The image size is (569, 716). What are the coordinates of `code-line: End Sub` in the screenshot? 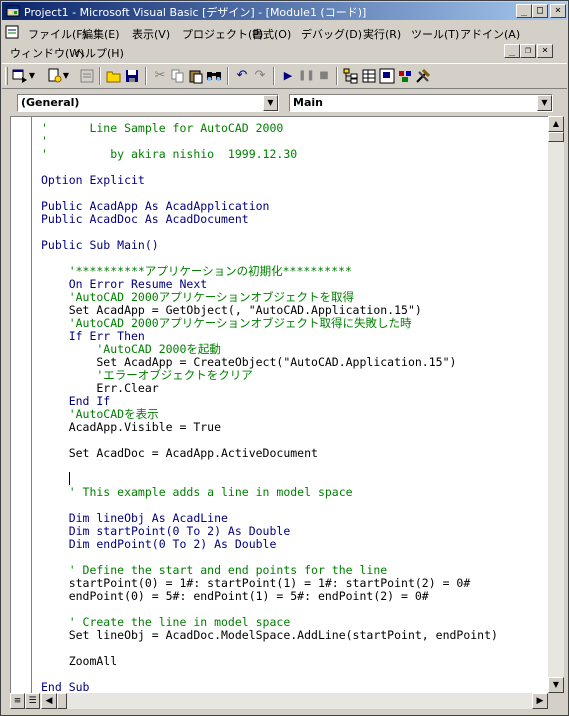 It's located at (65, 687).